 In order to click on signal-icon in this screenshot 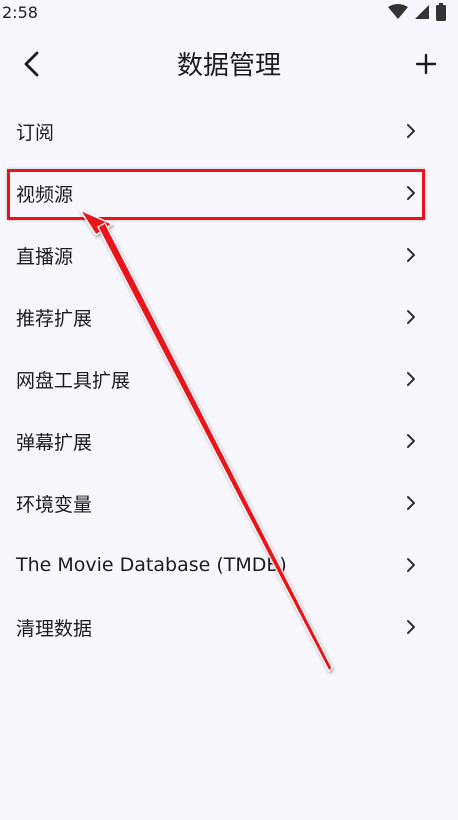, I will do `click(422, 14)`.